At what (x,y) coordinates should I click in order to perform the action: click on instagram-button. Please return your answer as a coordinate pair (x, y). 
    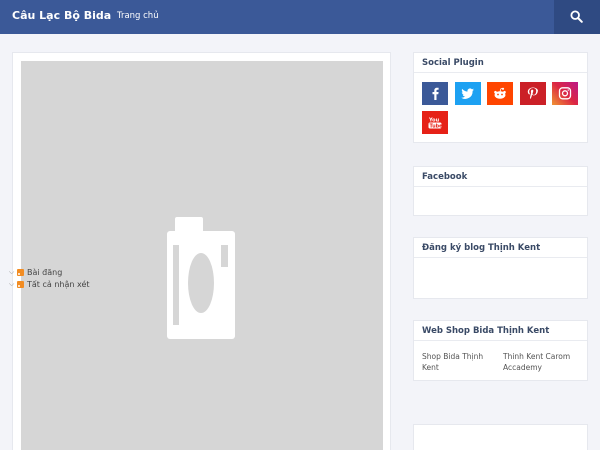
    Looking at the image, I should click on (565, 93).